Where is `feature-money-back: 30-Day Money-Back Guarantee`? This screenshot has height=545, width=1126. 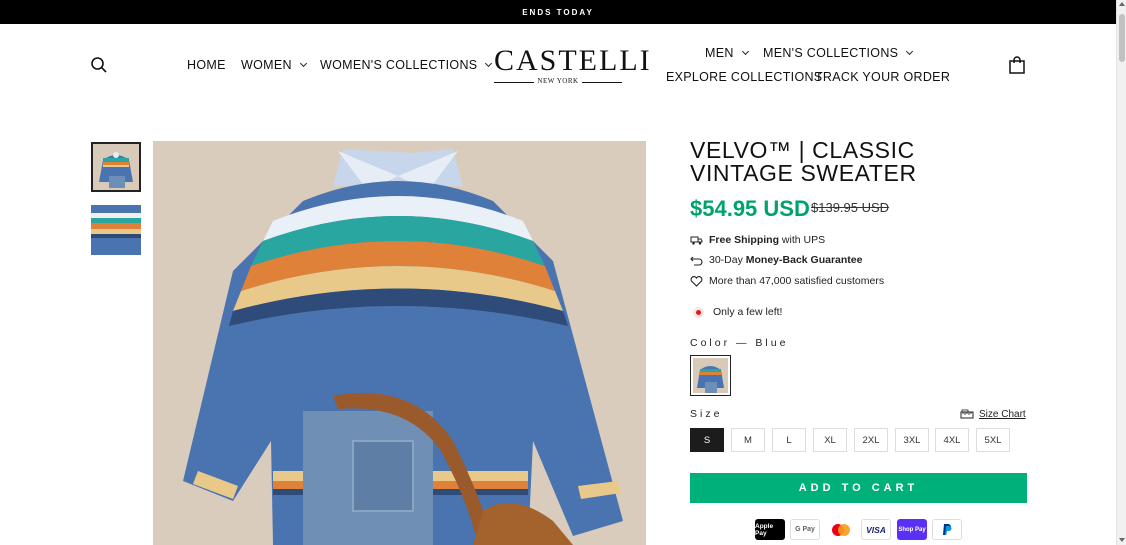 feature-money-back: 30-Day Money-Back Guarantee is located at coordinates (776, 260).